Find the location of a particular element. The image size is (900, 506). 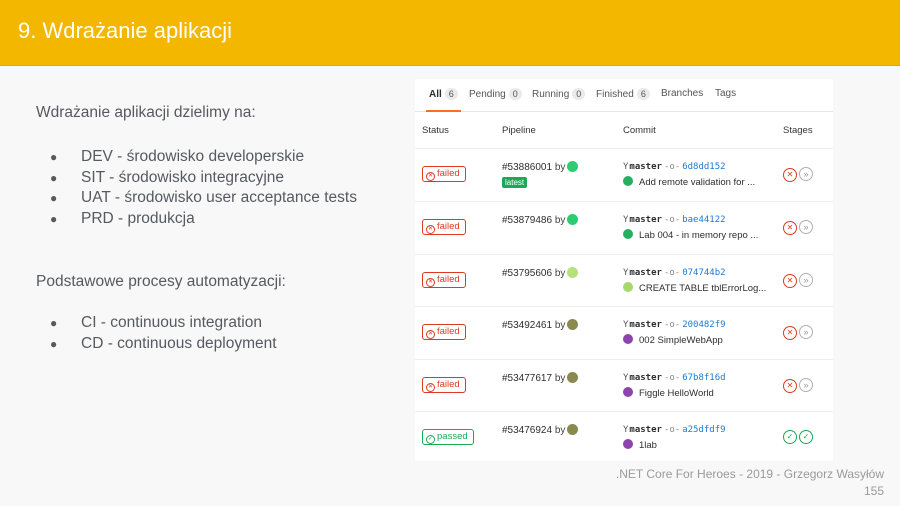

tab-running: Running 0 is located at coordinates (559, 94).